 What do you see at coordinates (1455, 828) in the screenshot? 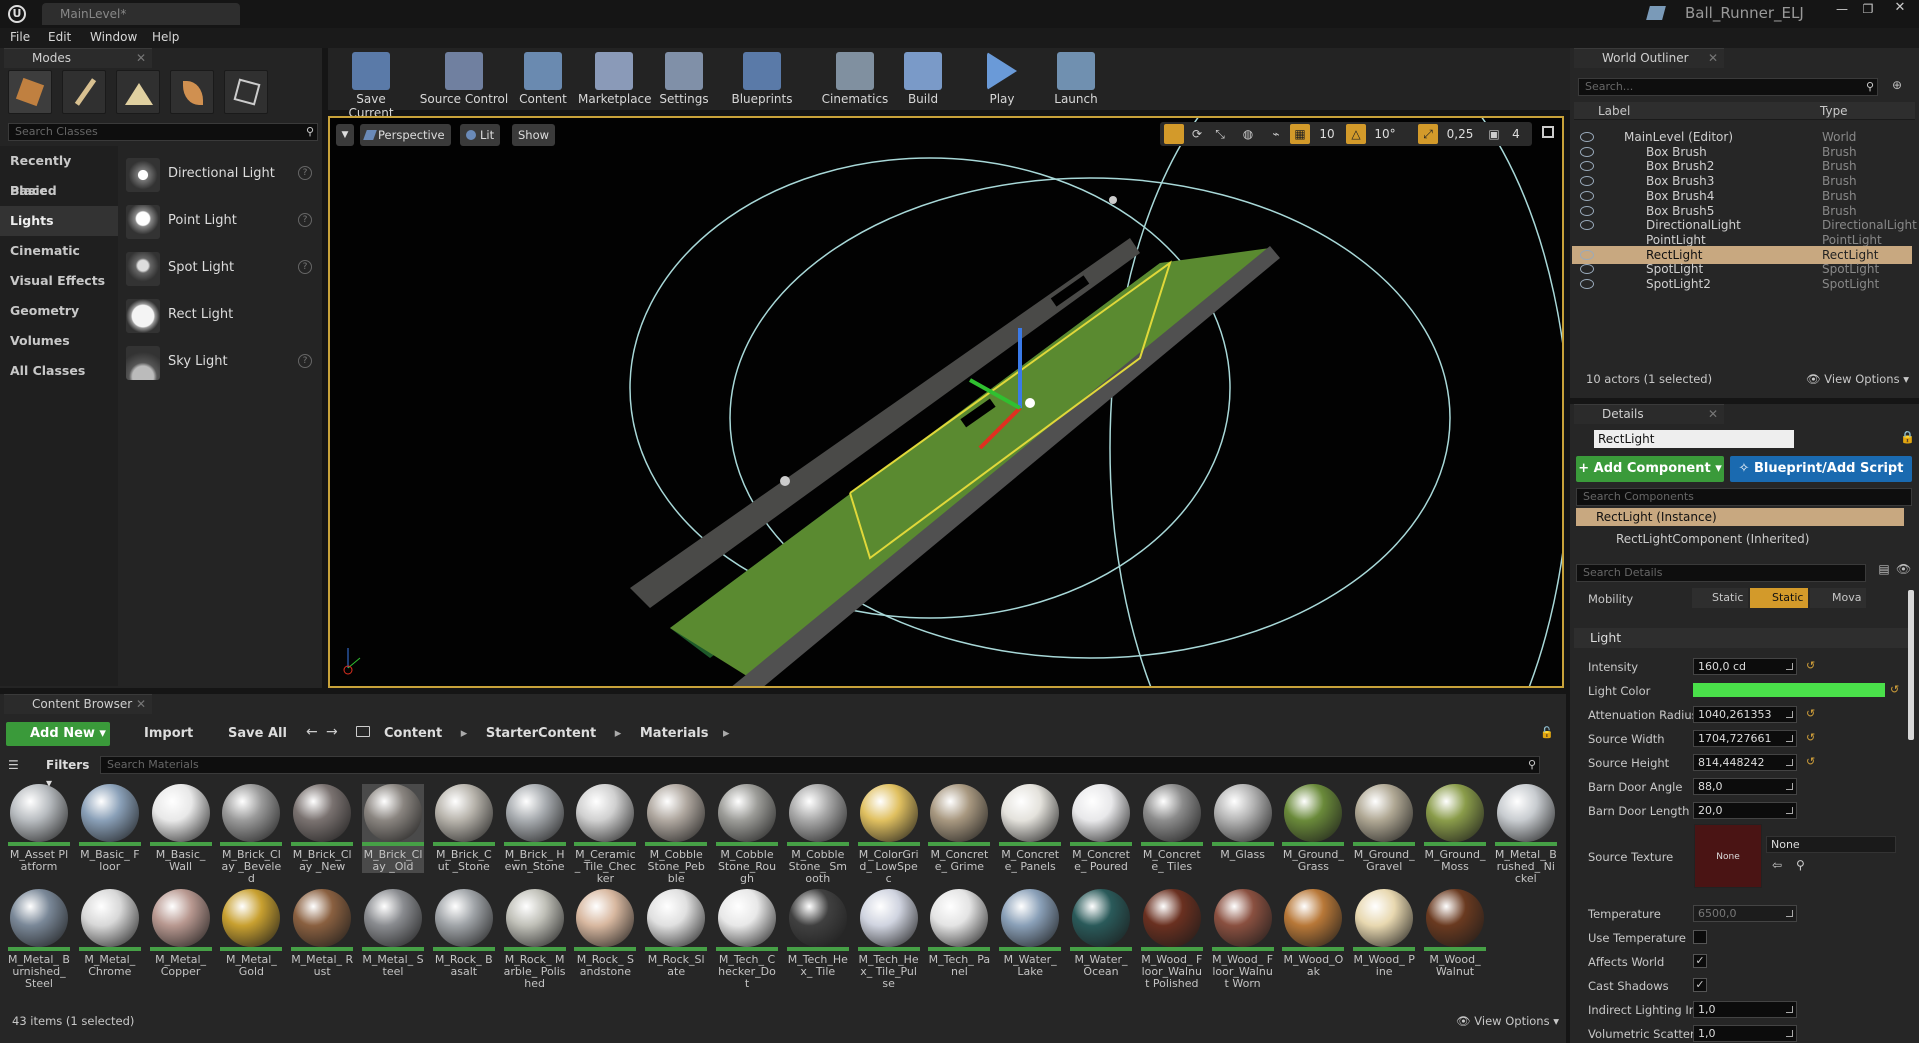
I see `material-item: M_Ground_ Moss` at bounding box center [1455, 828].